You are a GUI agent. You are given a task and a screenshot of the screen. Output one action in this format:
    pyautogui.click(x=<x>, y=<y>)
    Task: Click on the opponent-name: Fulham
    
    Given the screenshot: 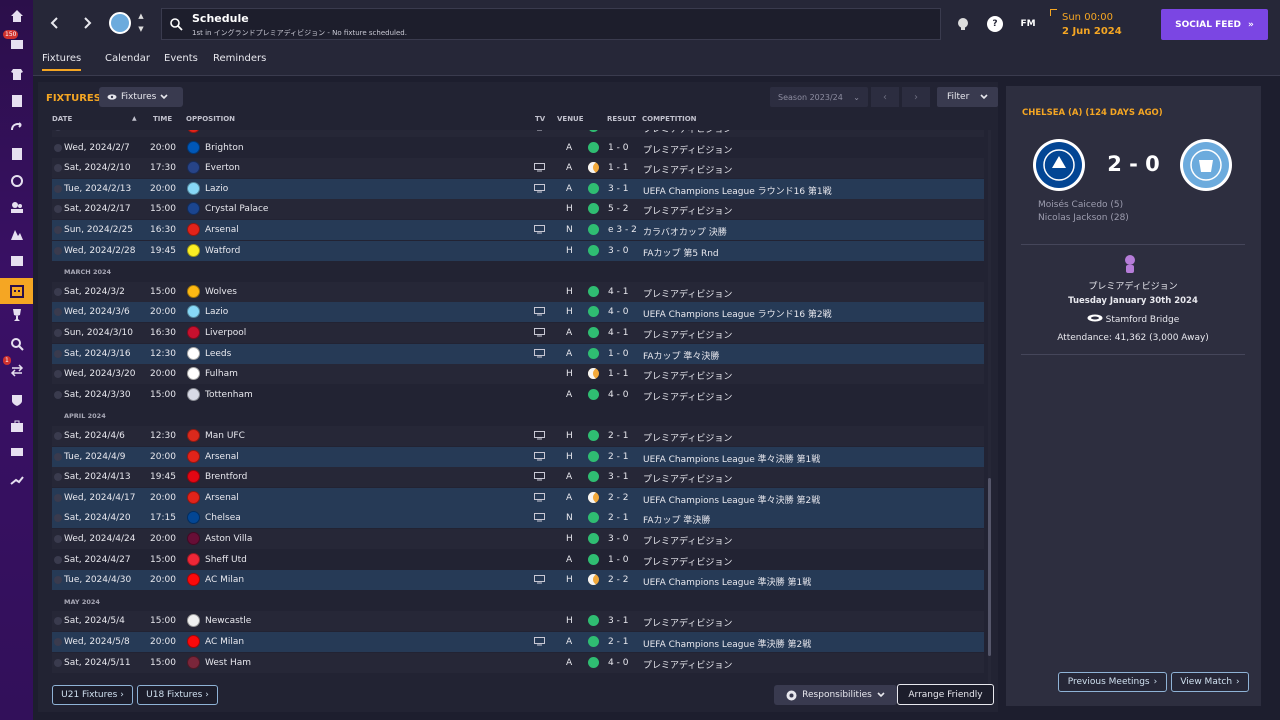 What is the action you would take?
    pyautogui.click(x=221, y=374)
    